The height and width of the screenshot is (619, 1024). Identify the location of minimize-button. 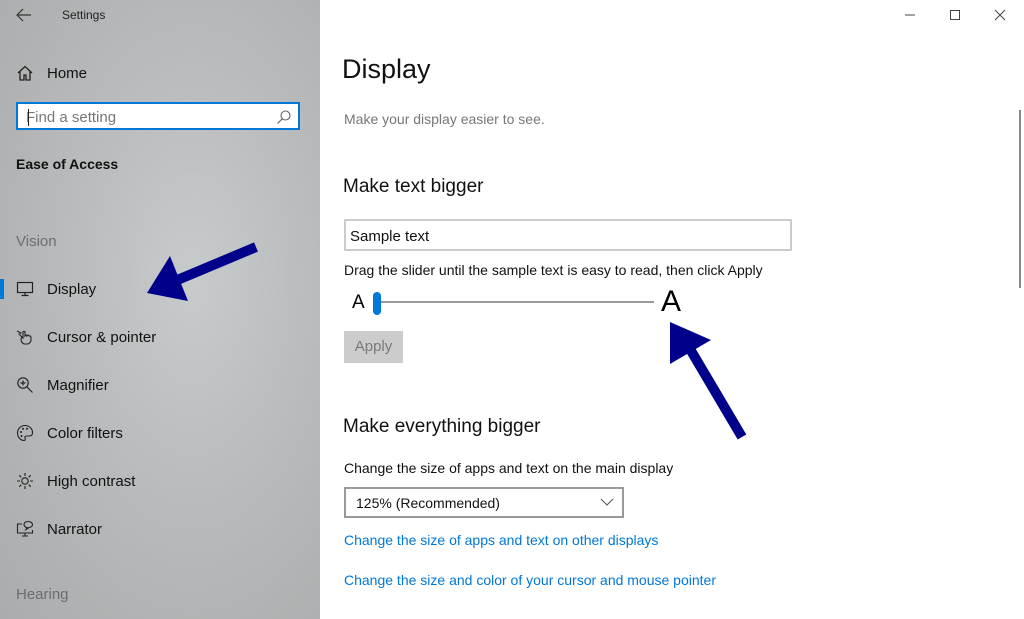
(910, 15).